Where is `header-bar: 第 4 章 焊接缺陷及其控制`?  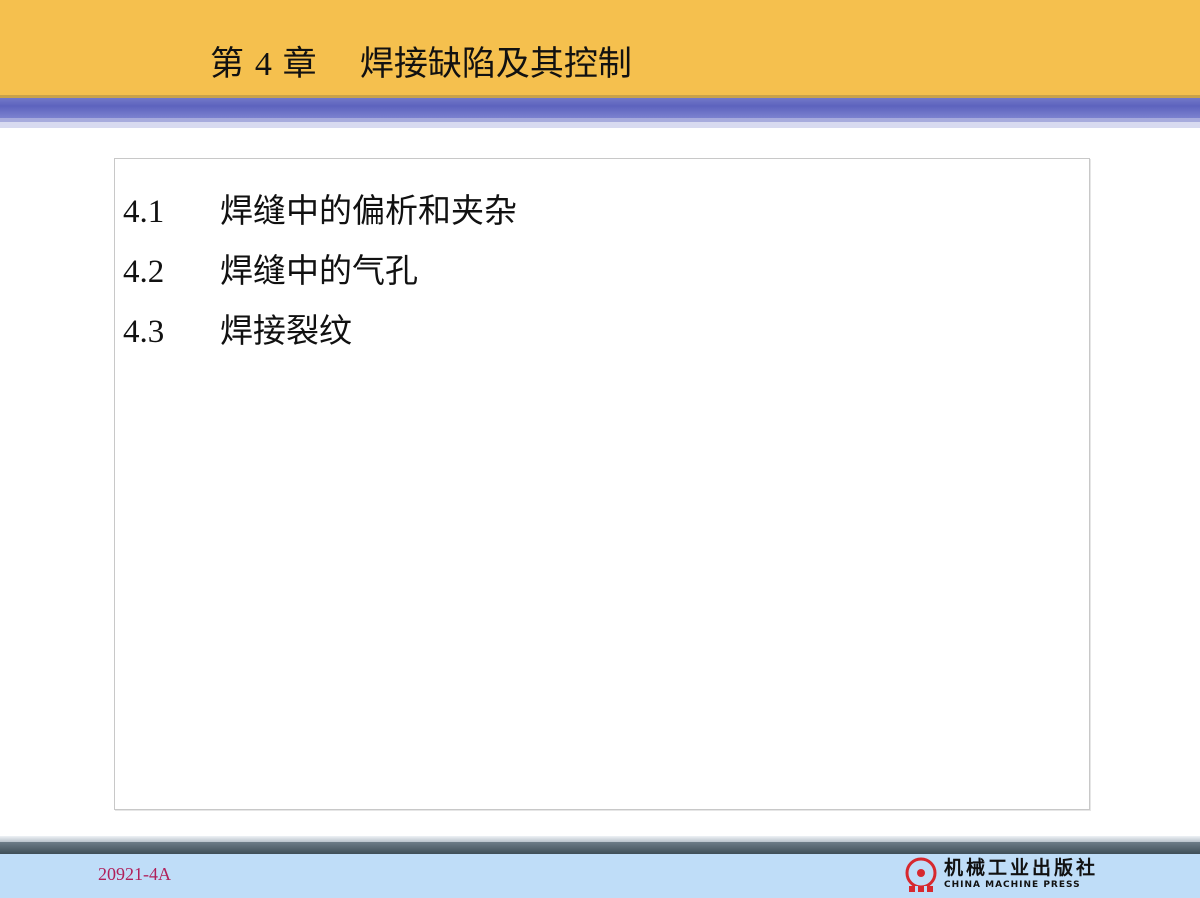 header-bar: 第 4 章 焊接缺陷及其控制 is located at coordinates (600, 47).